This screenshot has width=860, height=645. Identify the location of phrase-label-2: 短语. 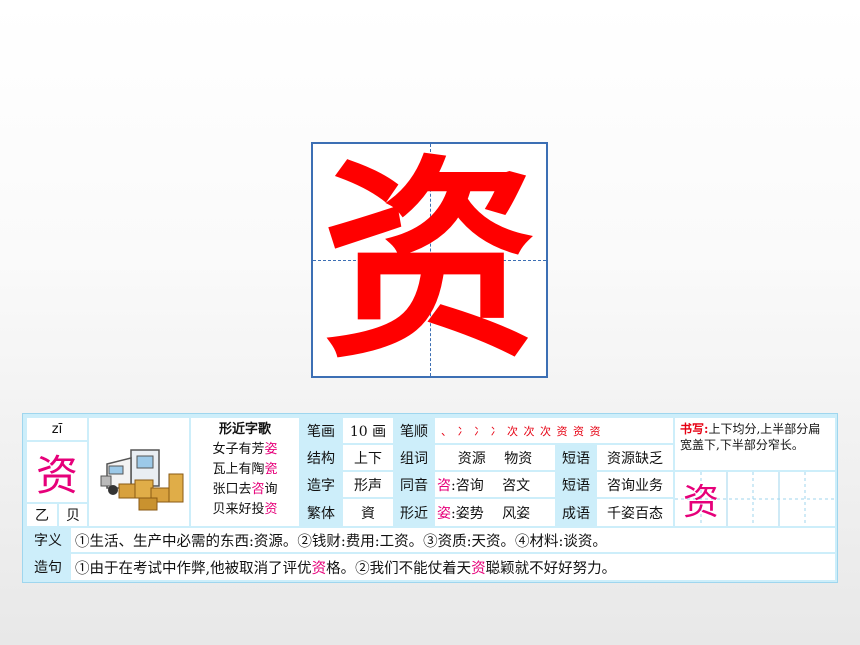
(576, 484).